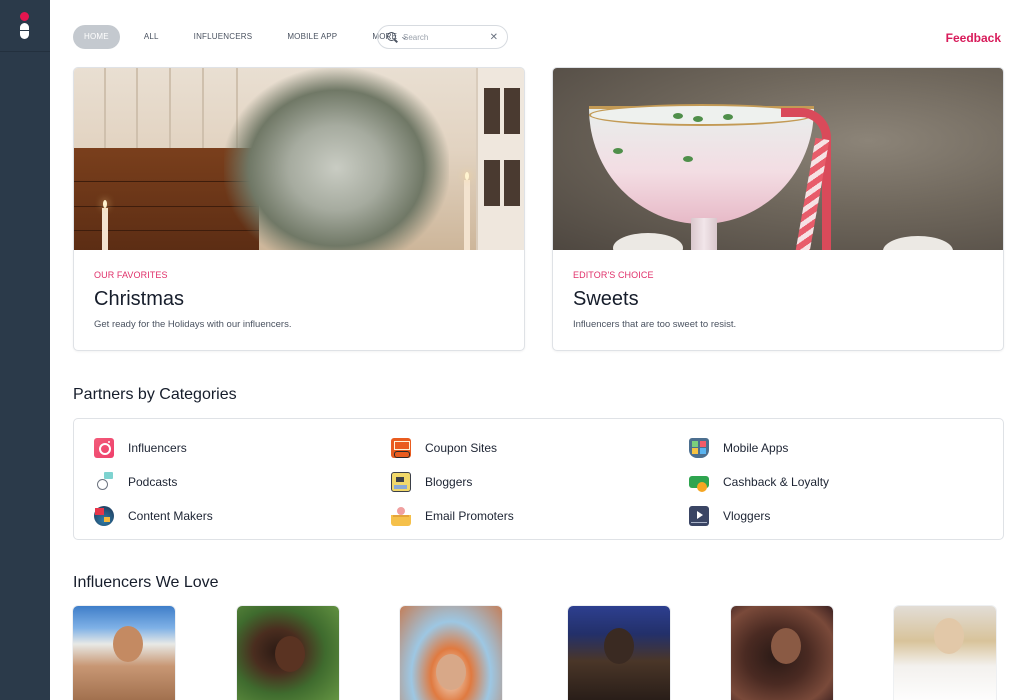 This screenshot has height=700, width=1024. What do you see at coordinates (24, 31) in the screenshot?
I see `logo-body` at bounding box center [24, 31].